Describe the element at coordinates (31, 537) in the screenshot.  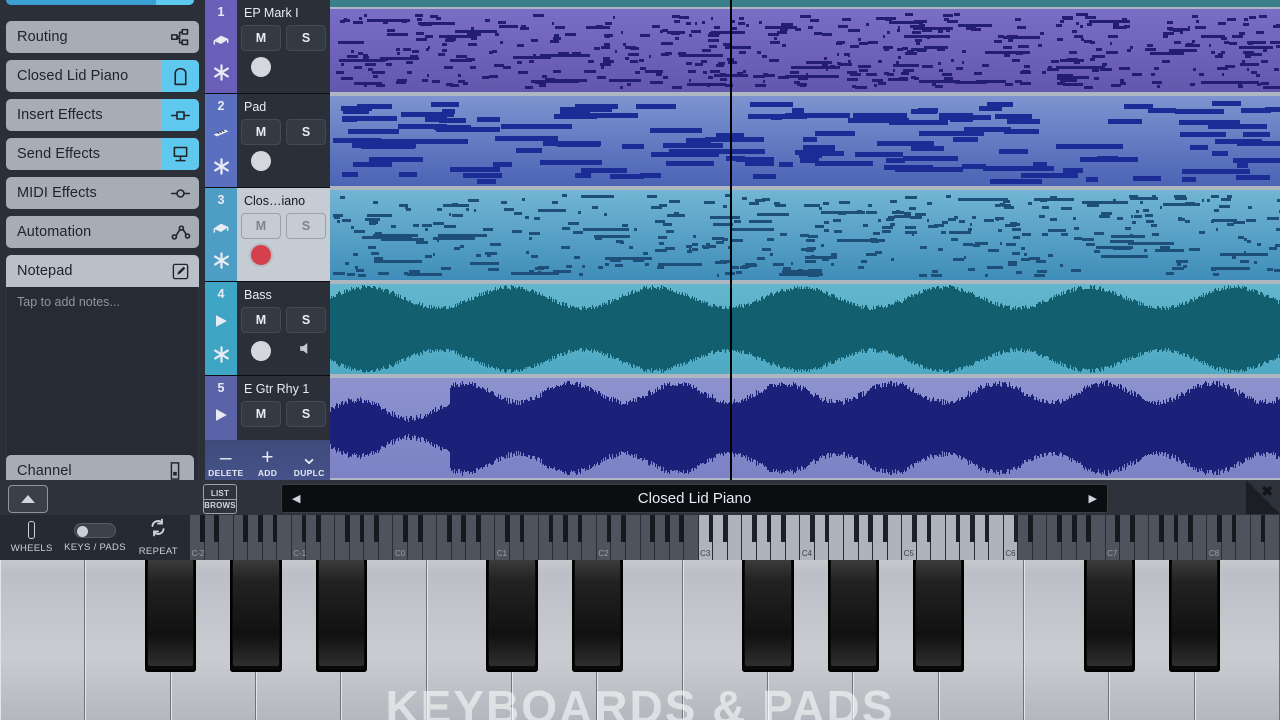
I see `wheels-control: WHEELS` at that location.